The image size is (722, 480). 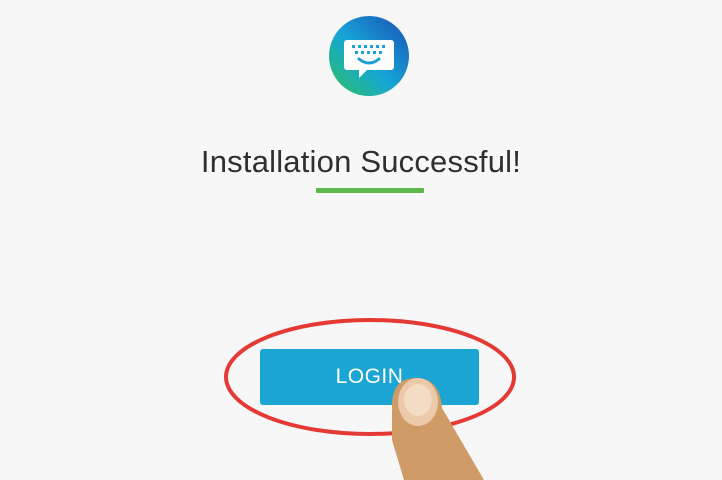 I want to click on login-button: LOGIN, so click(x=369, y=377).